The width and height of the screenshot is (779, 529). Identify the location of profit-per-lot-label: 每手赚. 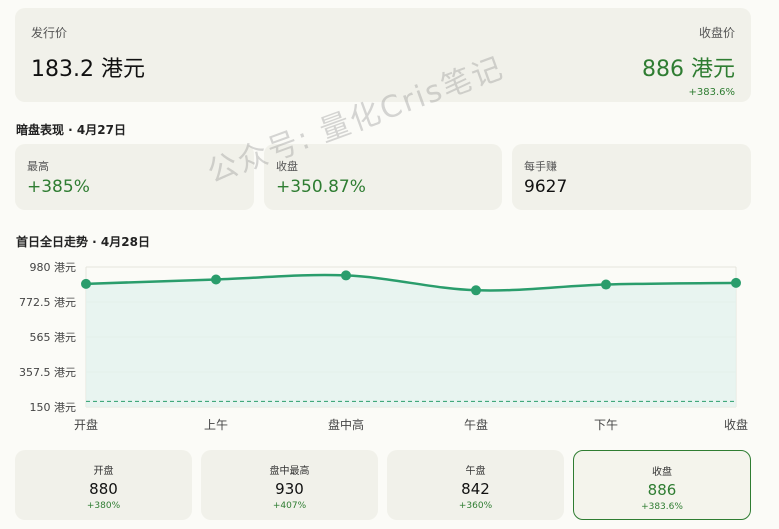
(540, 166).